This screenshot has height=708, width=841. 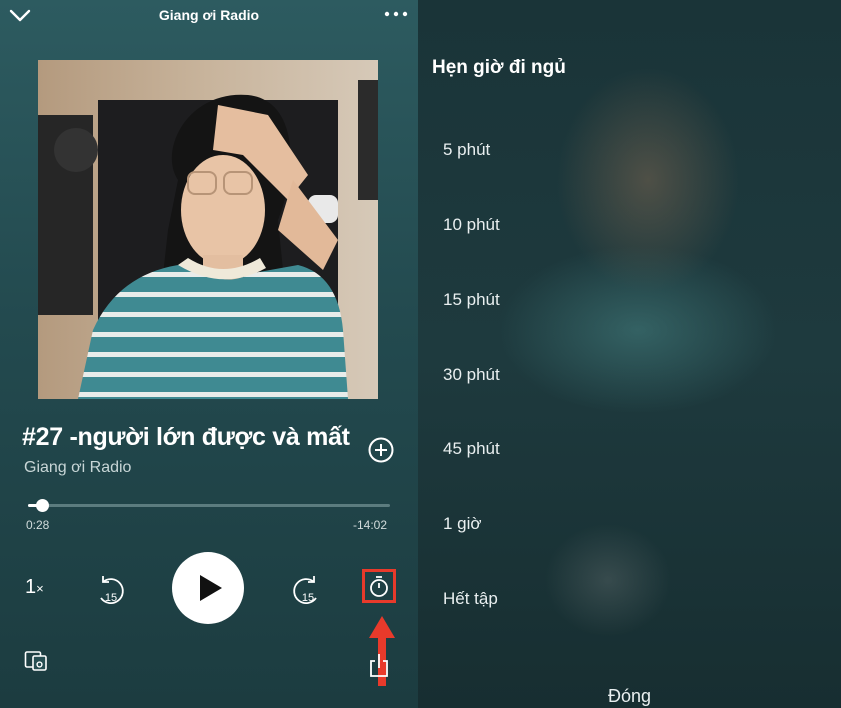 I want to click on skip-forward-button: 15, so click(x=306, y=590).